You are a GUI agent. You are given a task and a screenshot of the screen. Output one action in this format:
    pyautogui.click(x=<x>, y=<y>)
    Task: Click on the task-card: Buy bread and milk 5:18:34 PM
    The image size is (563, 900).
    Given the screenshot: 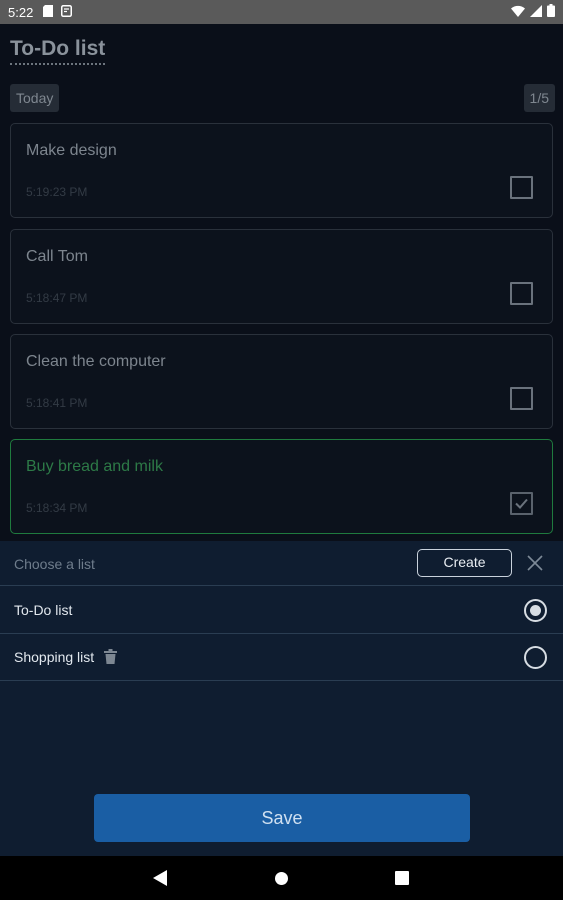 What is the action you would take?
    pyautogui.click(x=281, y=486)
    